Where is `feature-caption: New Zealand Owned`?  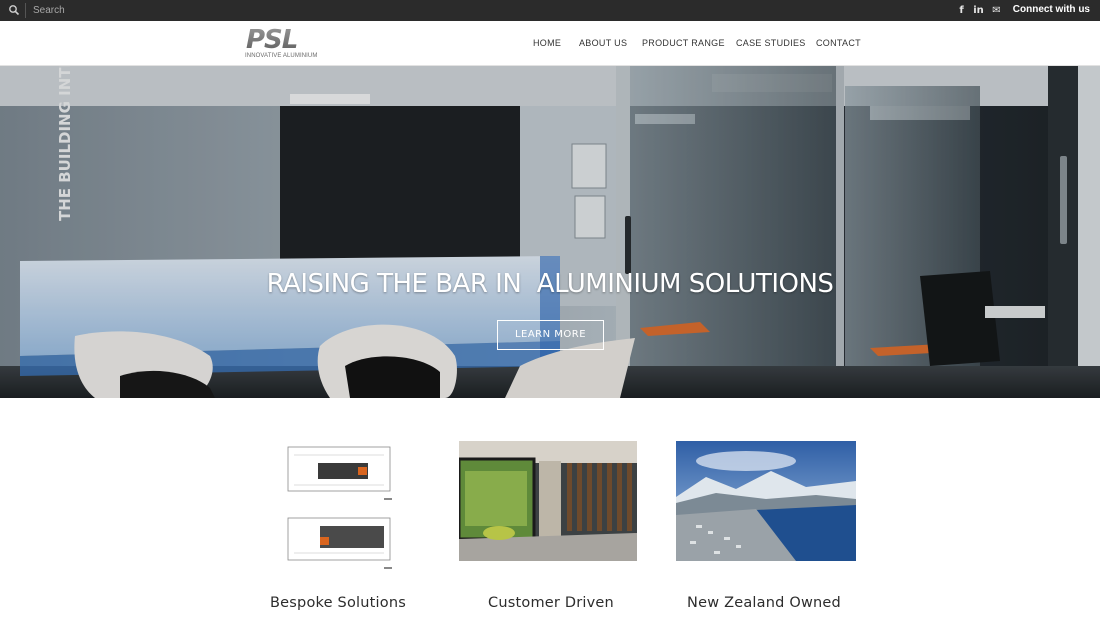
feature-caption: New Zealand Owned is located at coordinates (764, 603).